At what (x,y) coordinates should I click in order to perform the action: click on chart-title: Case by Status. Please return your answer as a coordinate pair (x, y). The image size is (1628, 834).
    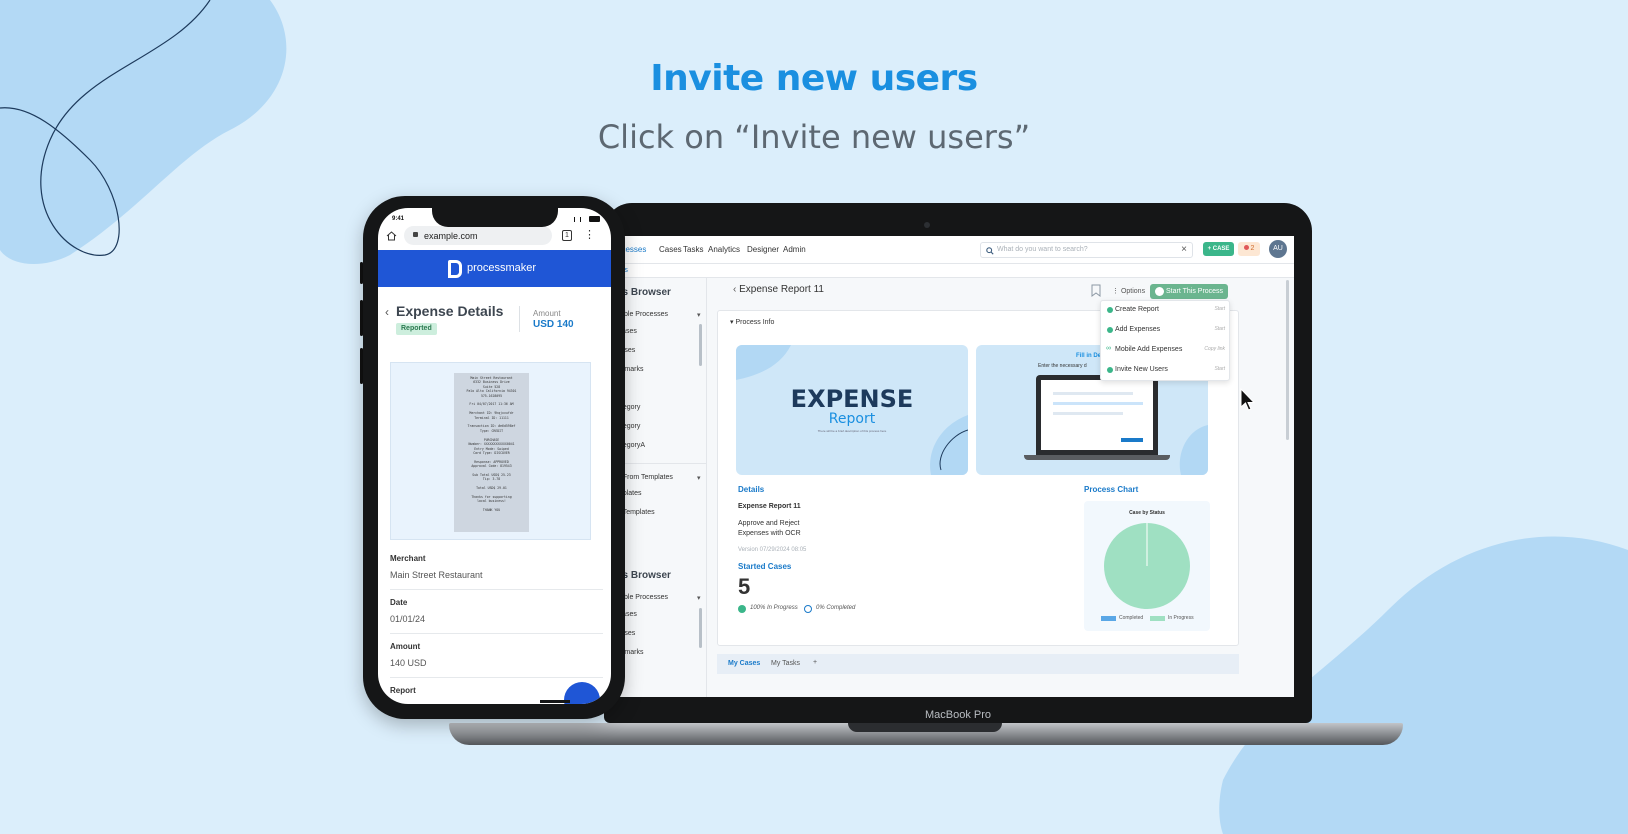
    Looking at the image, I should click on (1147, 513).